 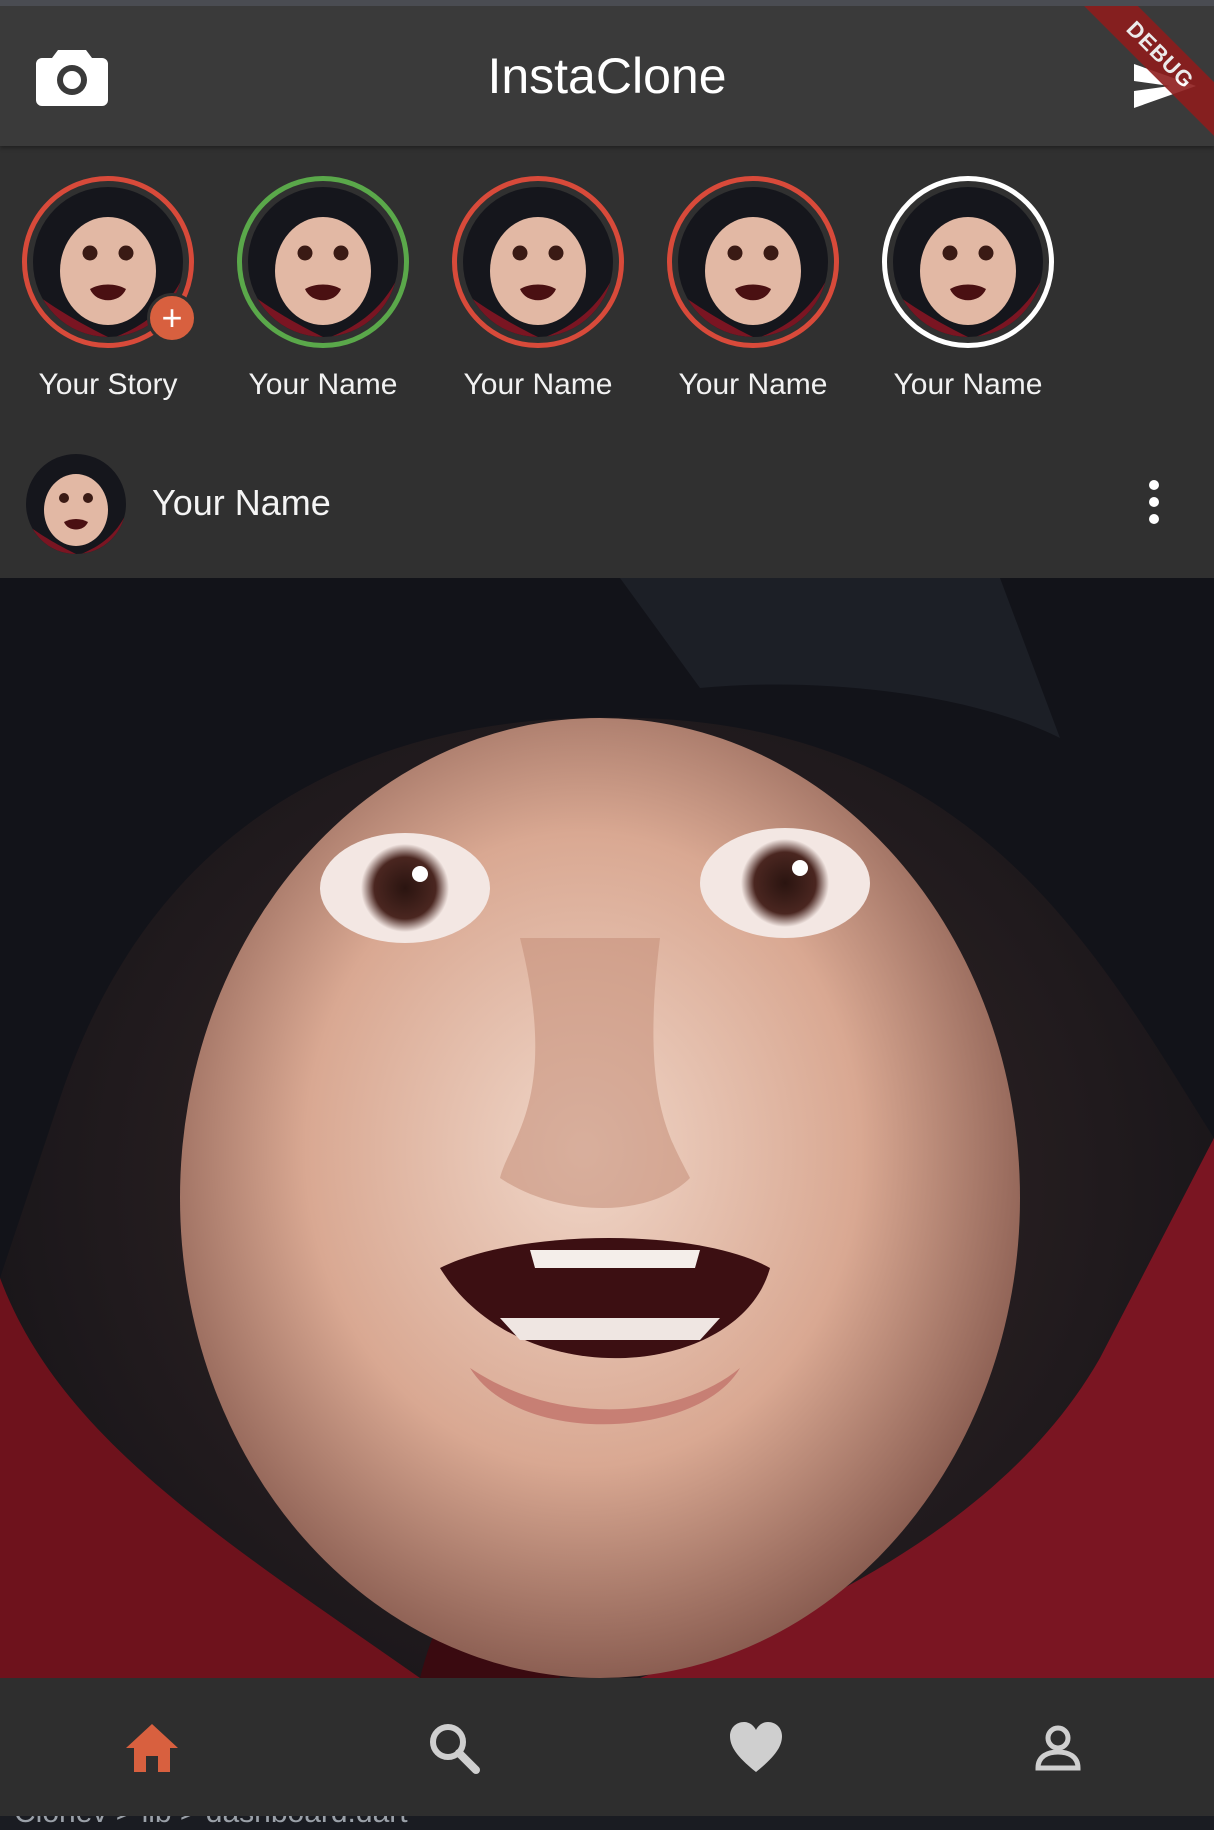 I want to click on nav-activity-button, so click(x=756, y=1748).